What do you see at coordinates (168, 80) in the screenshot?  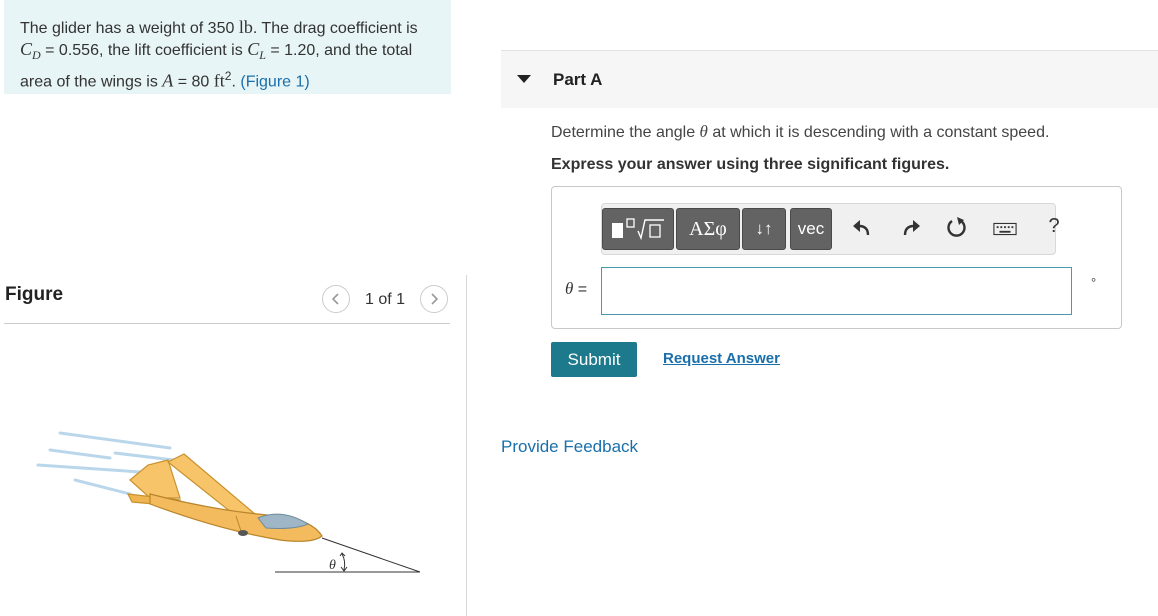 I see `area-symbol: A` at bounding box center [168, 80].